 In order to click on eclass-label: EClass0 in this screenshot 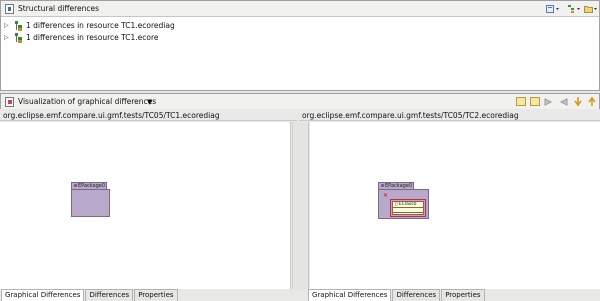, I will do `click(407, 204)`.